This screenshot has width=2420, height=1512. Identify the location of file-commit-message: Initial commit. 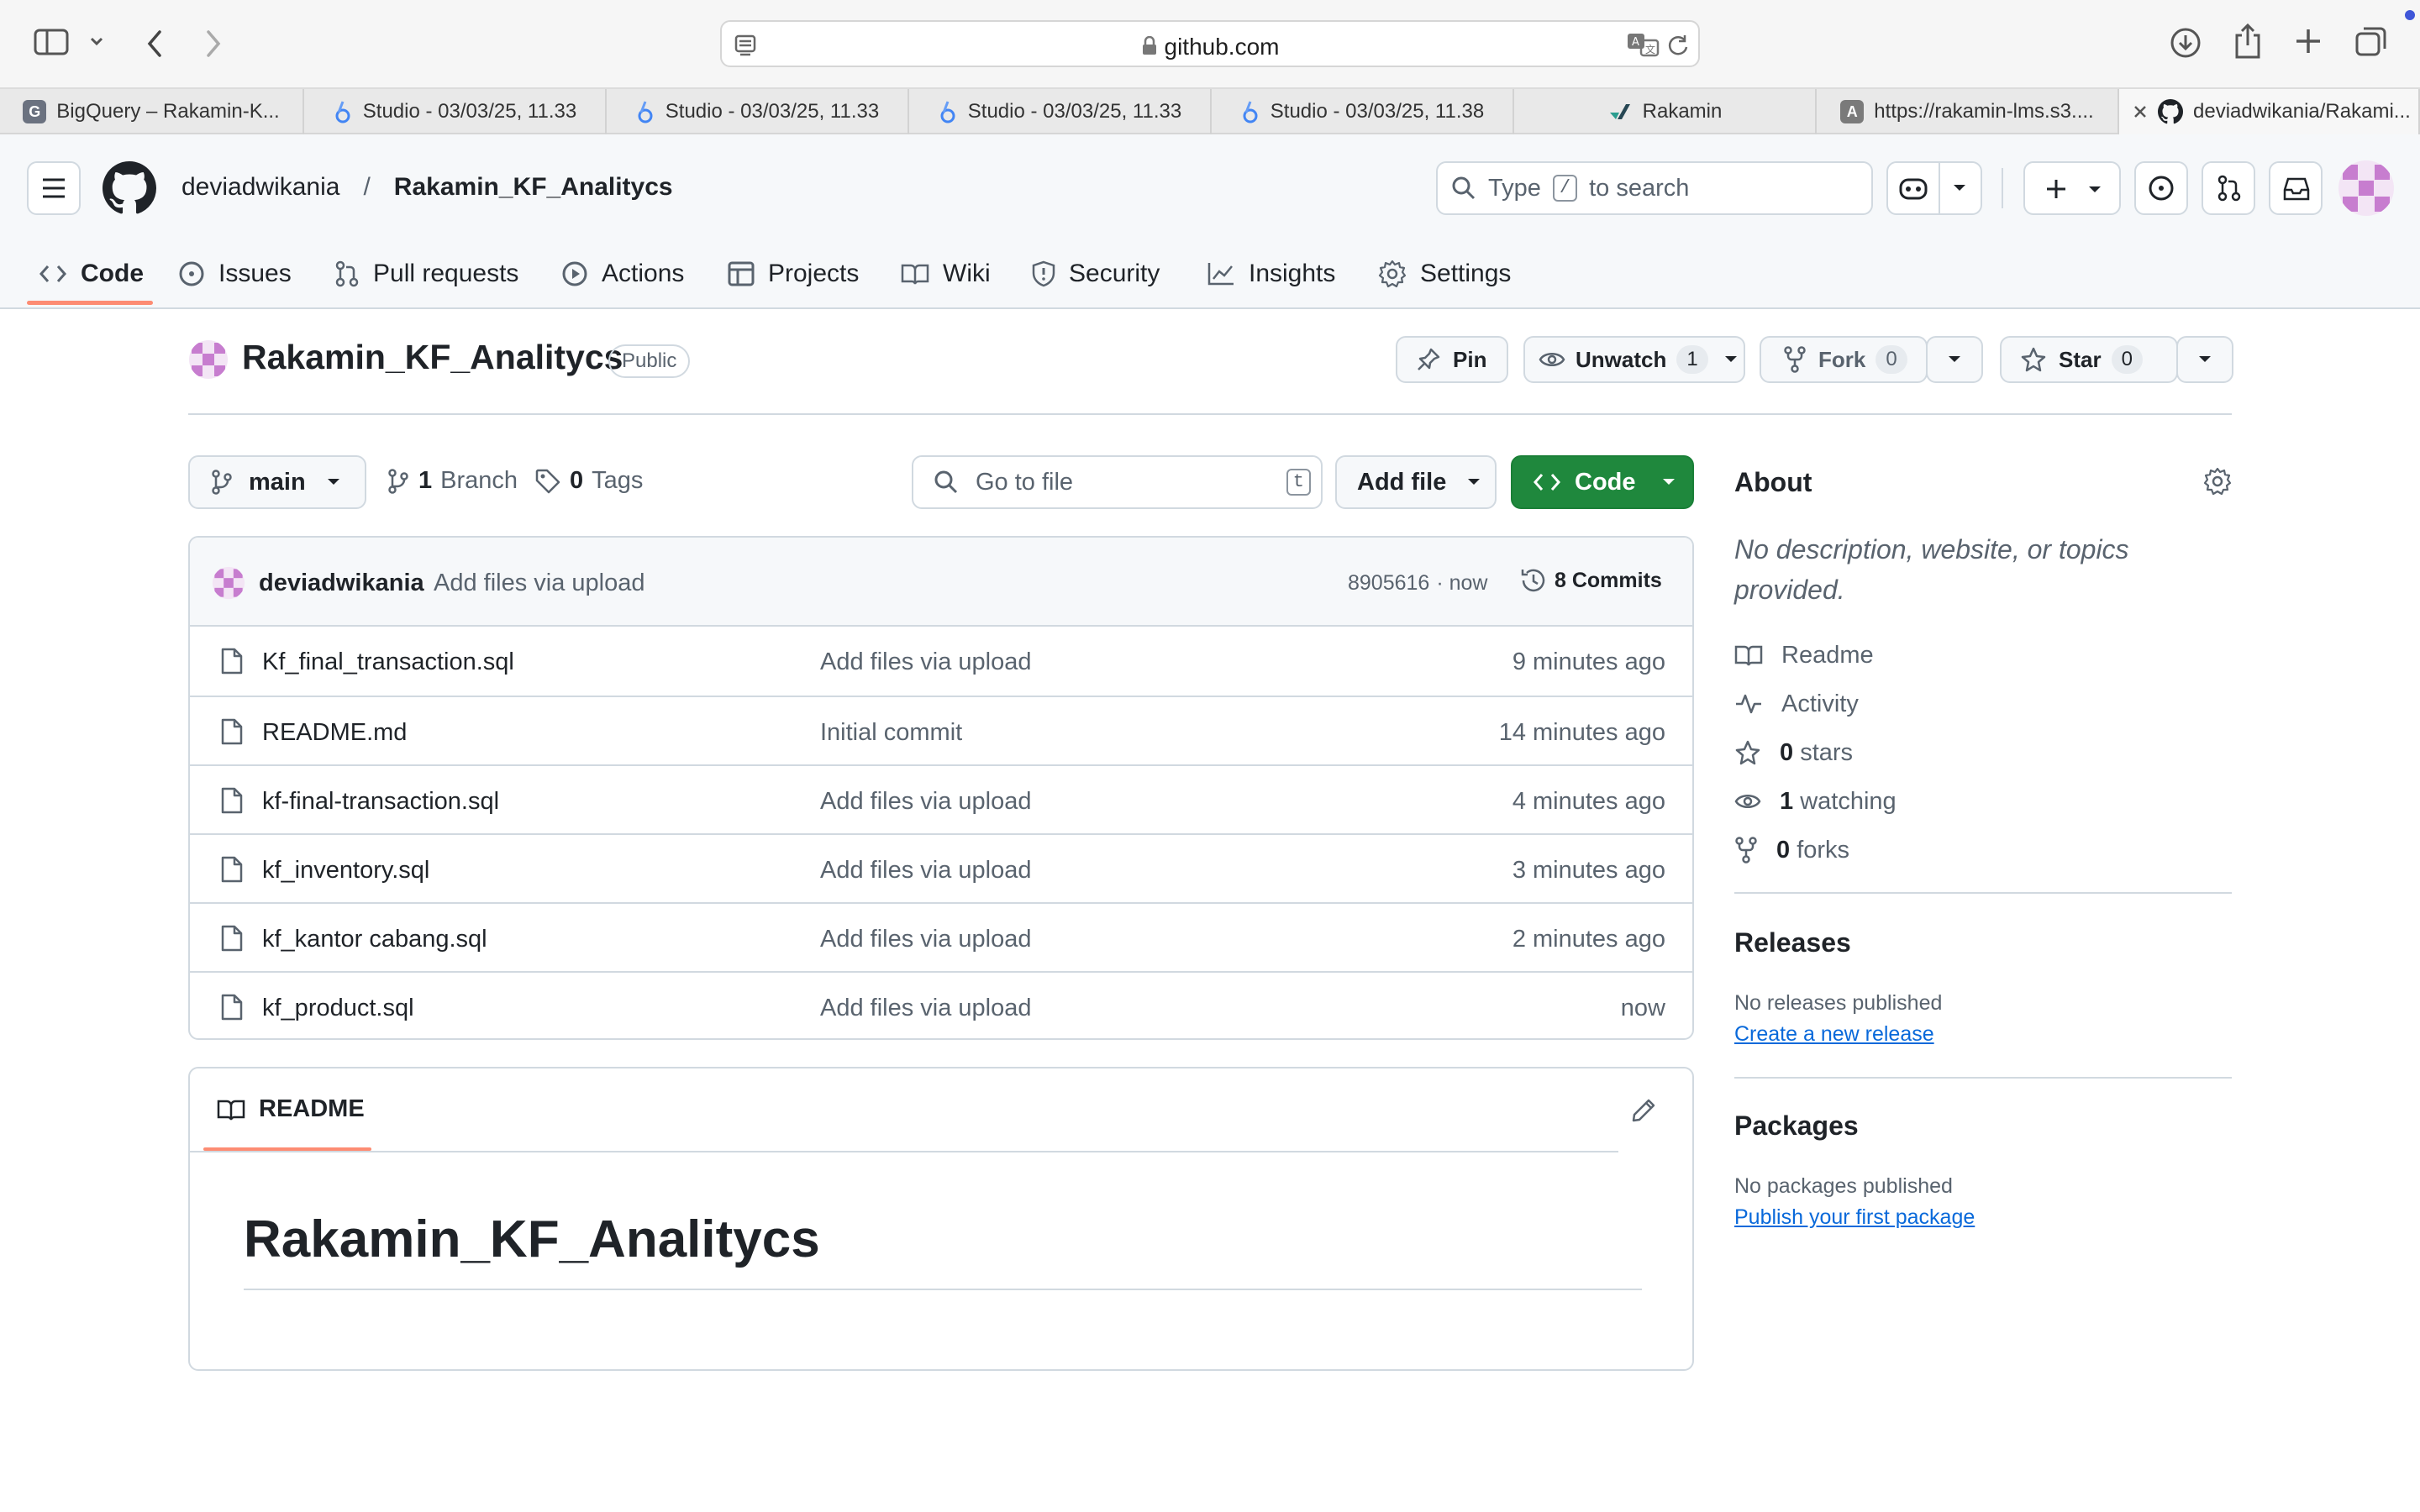
(891, 733).